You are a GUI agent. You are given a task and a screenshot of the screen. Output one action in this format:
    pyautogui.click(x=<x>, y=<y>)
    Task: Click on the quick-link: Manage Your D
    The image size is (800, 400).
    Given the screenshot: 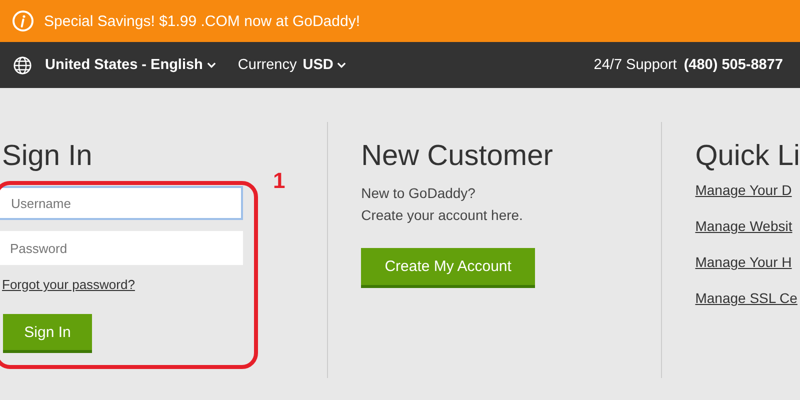 What is the action you would take?
    pyautogui.click(x=747, y=190)
    